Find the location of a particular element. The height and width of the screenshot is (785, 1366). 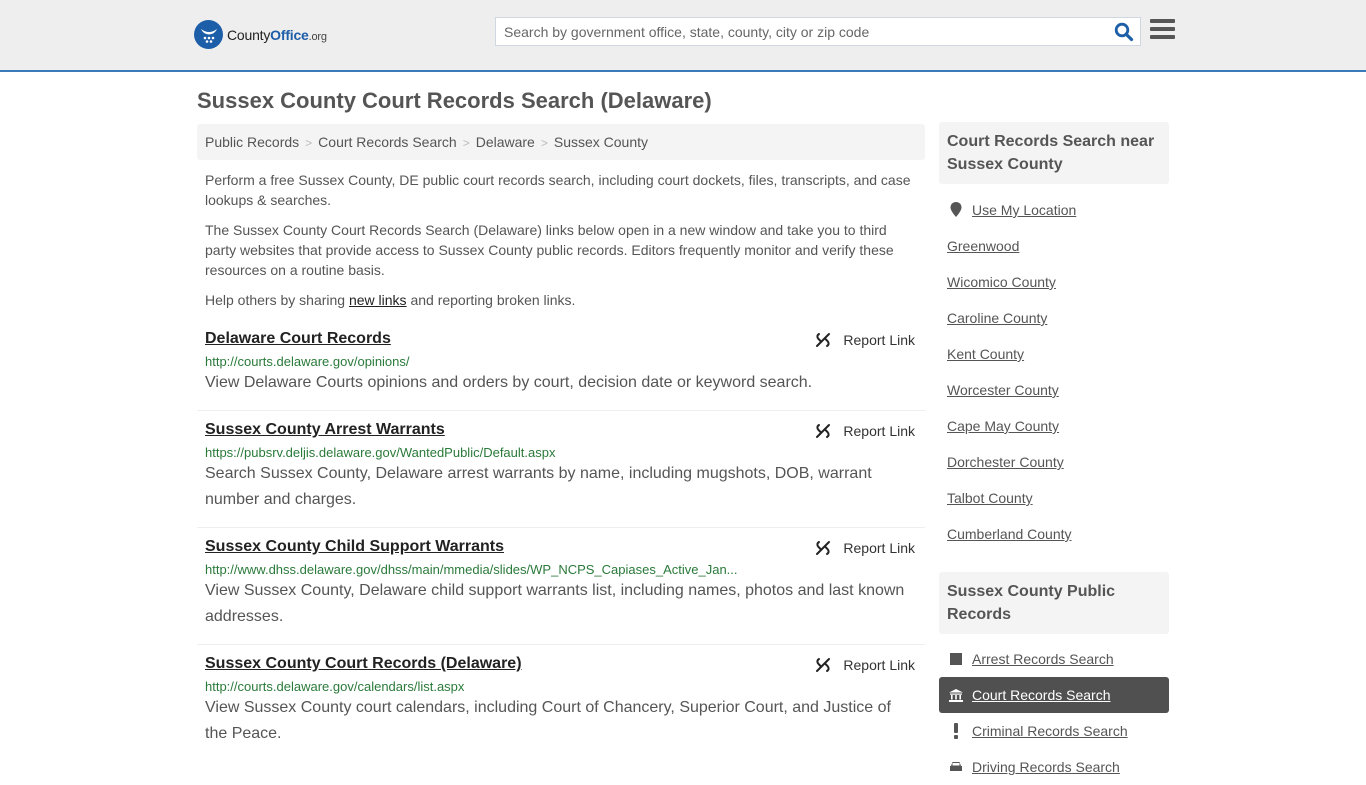

nearby-link-dorchester-county: Dorchester County is located at coordinates (1005, 462).